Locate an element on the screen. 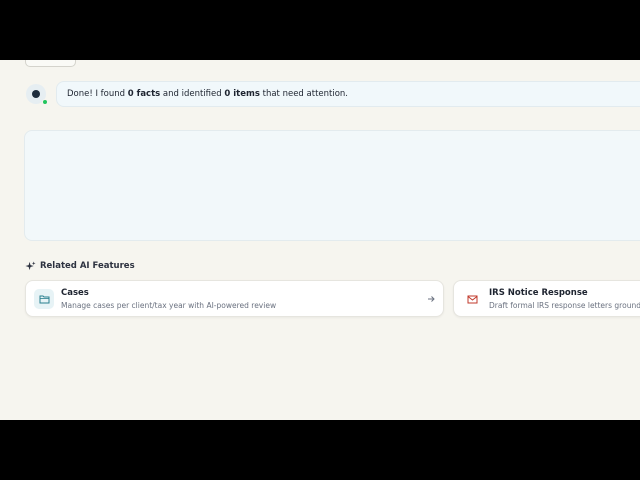 The image size is (640, 480). section-title: Related AI Features is located at coordinates (87, 266).